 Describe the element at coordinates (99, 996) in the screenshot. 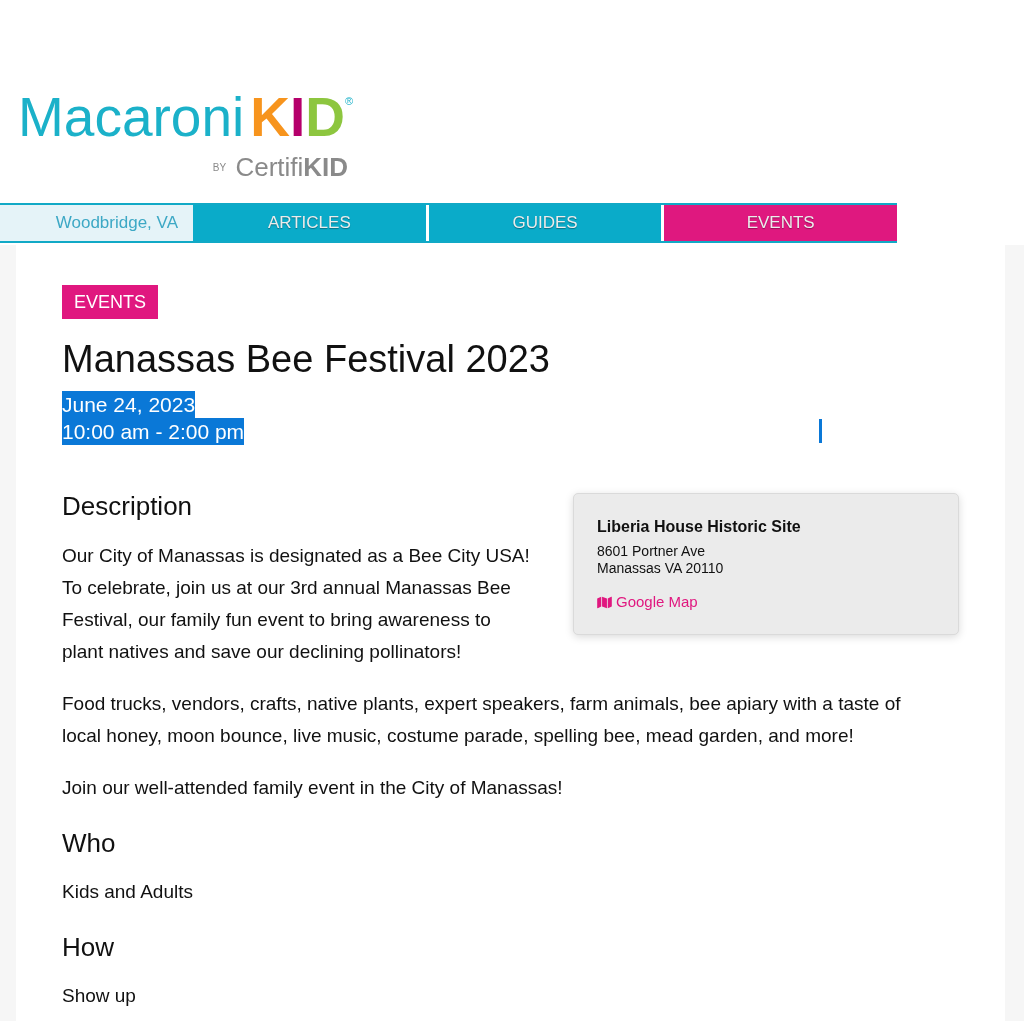

I see `body-text: Show up` at that location.